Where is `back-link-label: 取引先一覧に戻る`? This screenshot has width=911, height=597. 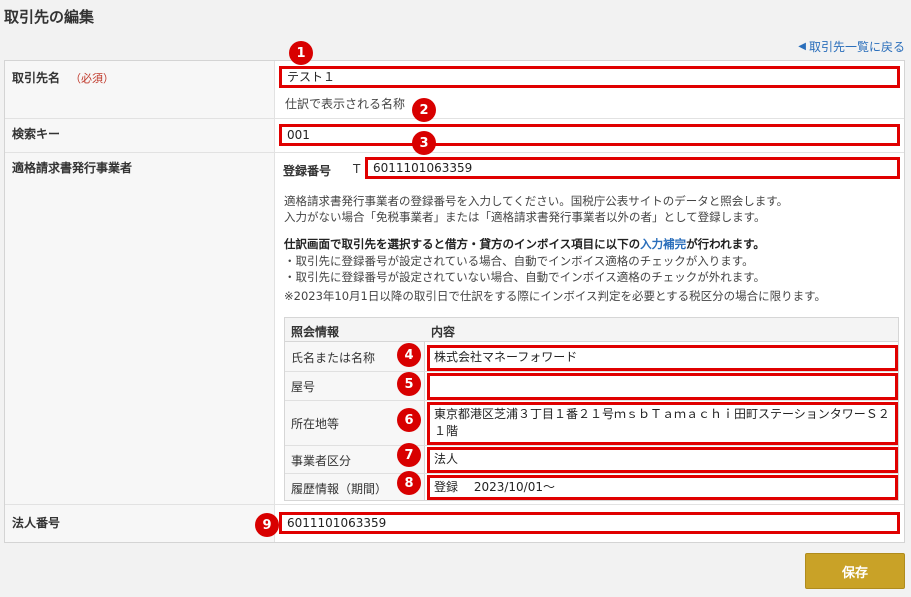 back-link-label: 取引先一覧に戻る is located at coordinates (856, 47).